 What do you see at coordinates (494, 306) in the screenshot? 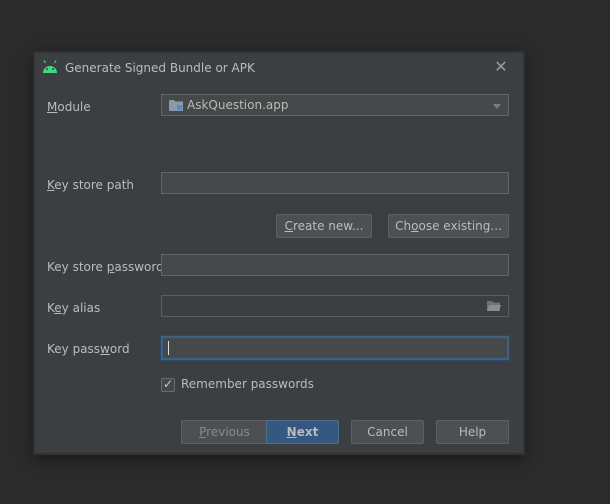
I see `folder-browse-icon` at bounding box center [494, 306].